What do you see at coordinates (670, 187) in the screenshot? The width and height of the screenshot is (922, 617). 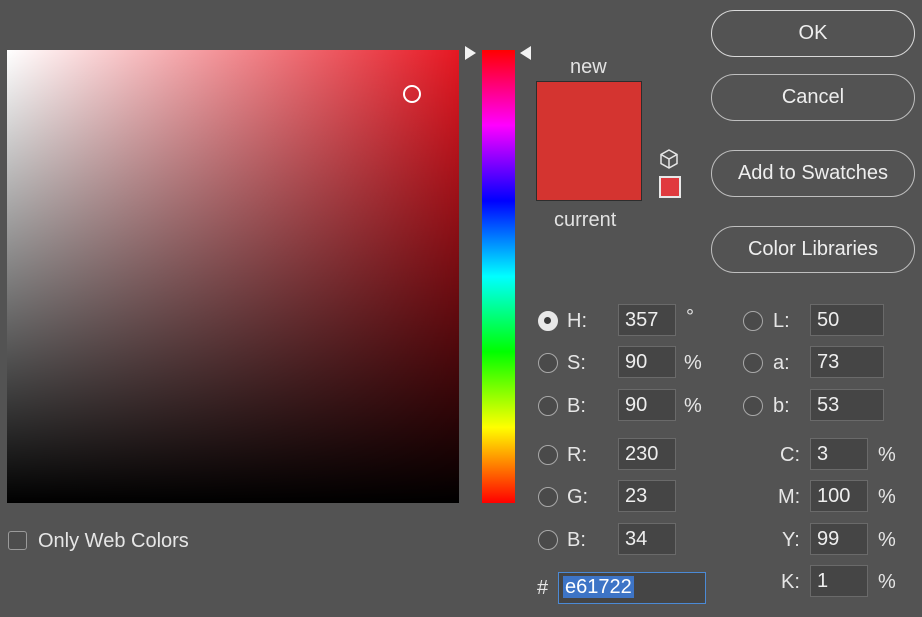 I see `web-safe-color-swatch` at bounding box center [670, 187].